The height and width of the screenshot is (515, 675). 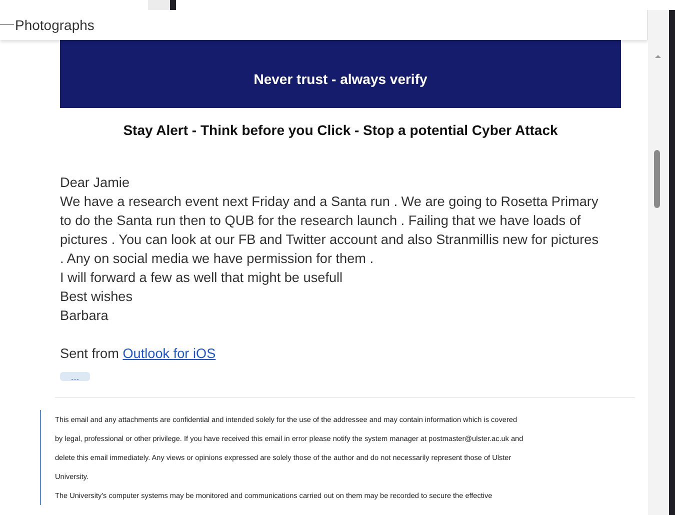 What do you see at coordinates (330, 202) in the screenshot?
I see `body-line: We have a research event next Friday and a Santa run . We are going to Rosetta Primary` at bounding box center [330, 202].